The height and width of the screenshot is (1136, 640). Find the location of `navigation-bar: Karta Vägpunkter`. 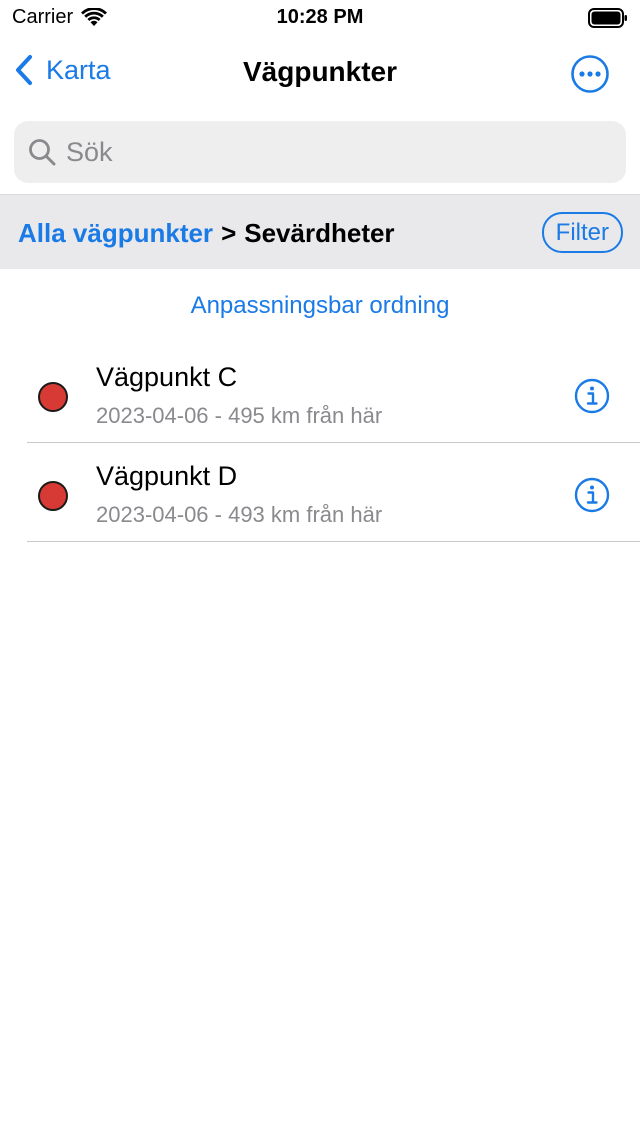

navigation-bar: Karta Vägpunkter is located at coordinates (320, 73).